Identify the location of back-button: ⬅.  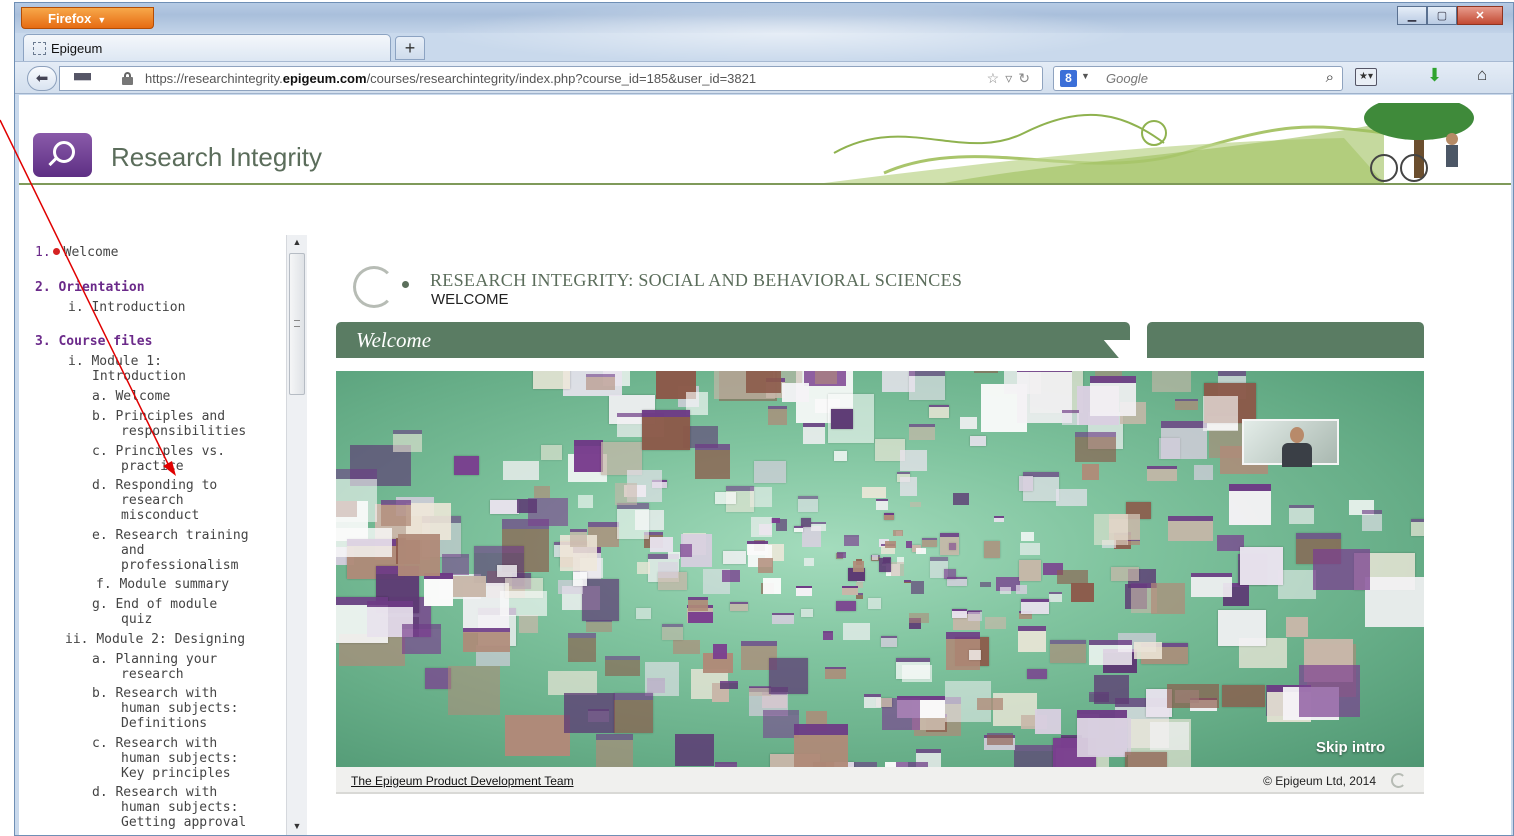
(42, 78).